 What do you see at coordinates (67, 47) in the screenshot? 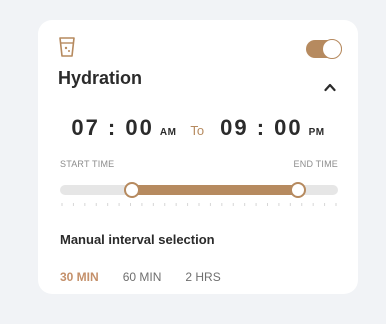
I see `water-glass-icon` at bounding box center [67, 47].